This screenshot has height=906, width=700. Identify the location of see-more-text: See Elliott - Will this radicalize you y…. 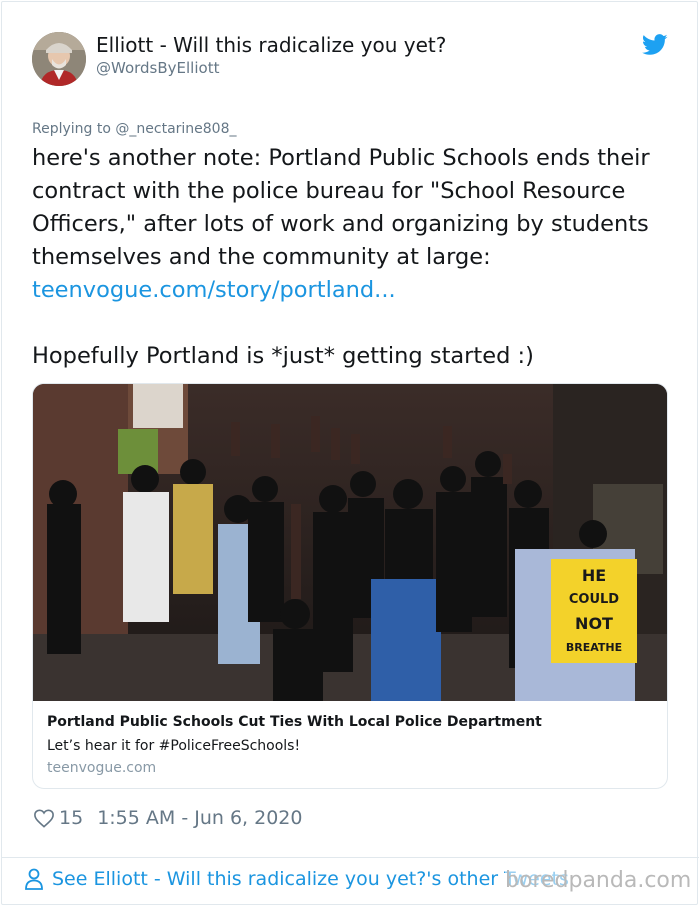
(310, 879).